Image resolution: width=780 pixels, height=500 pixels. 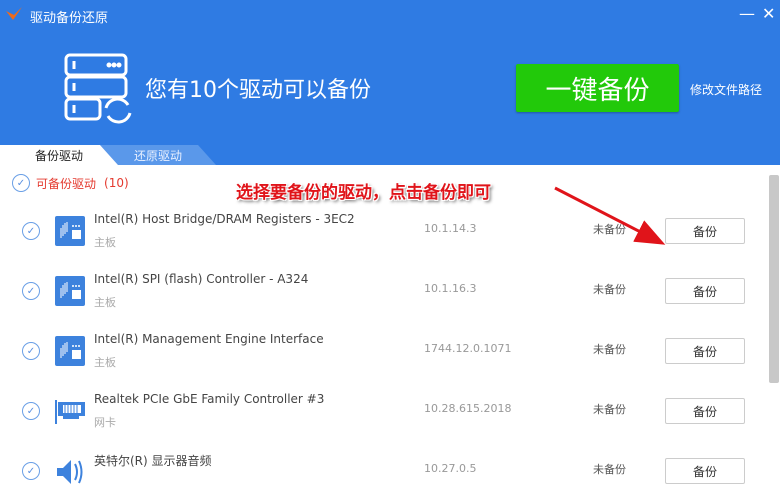 What do you see at coordinates (209, 339) in the screenshot?
I see `driver-name: Intel(R) Management Engine Interface` at bounding box center [209, 339].